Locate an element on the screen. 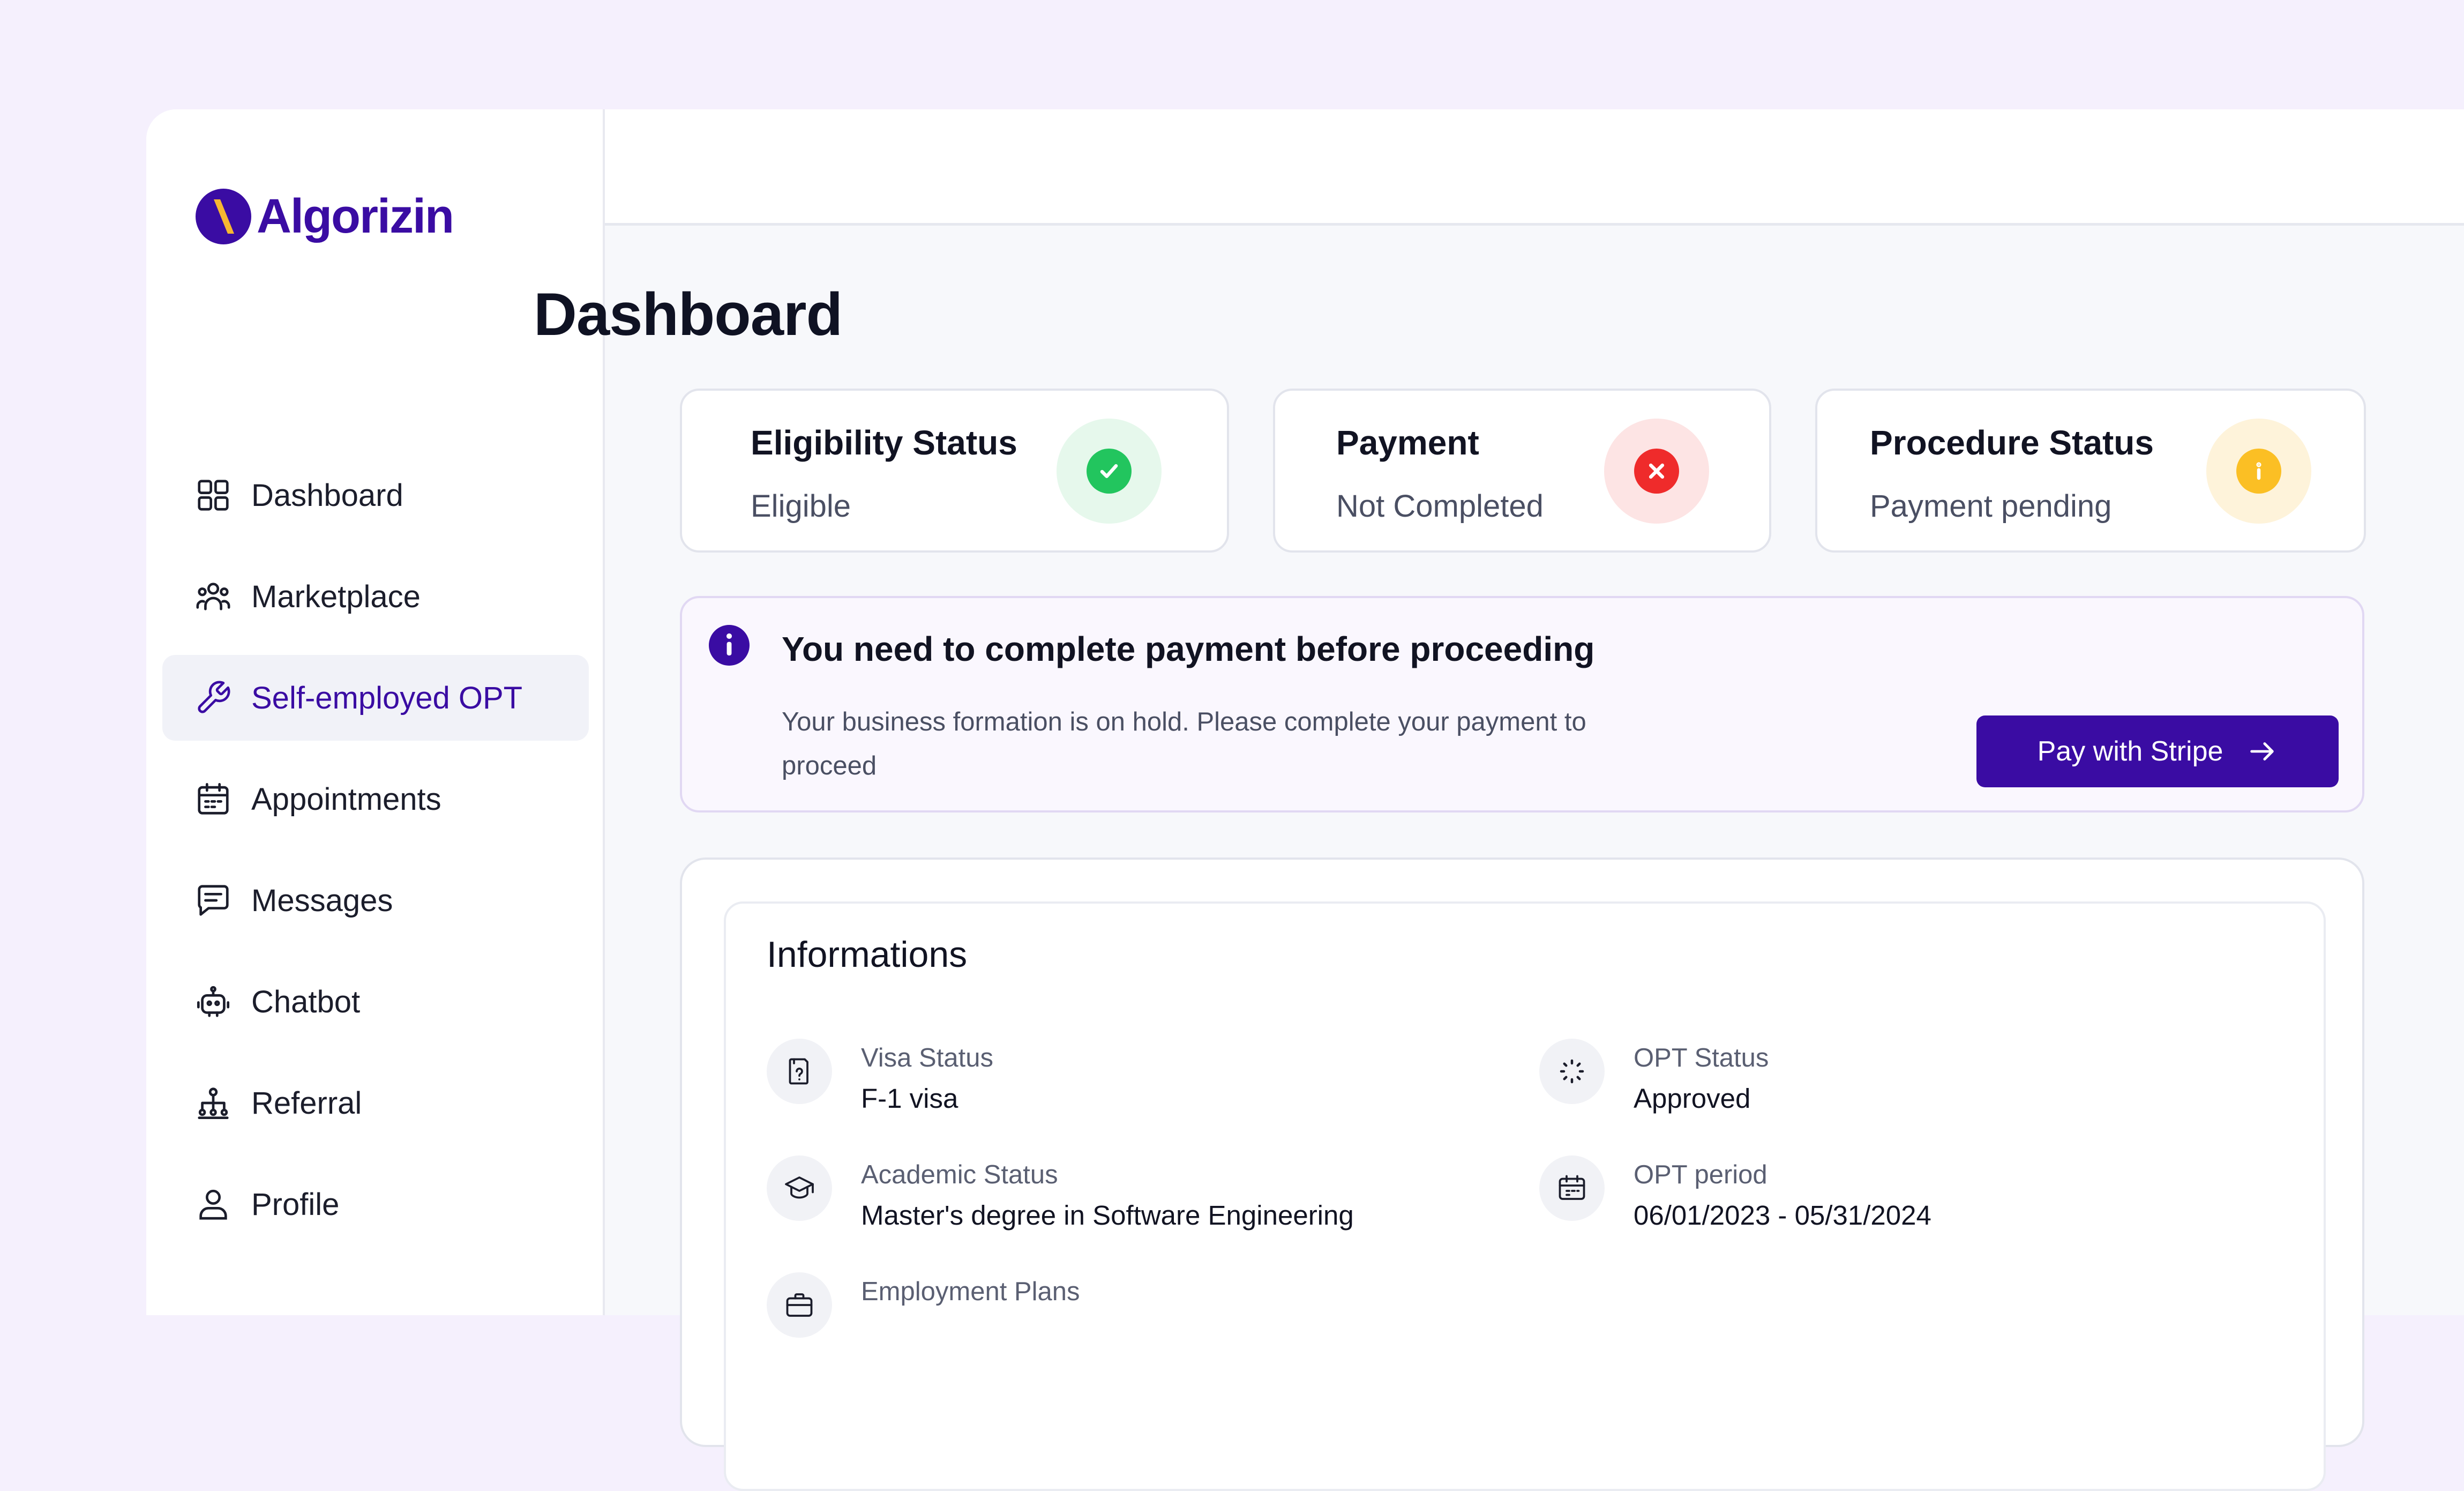 This screenshot has width=2464, height=1491. info-value: F-1 visa is located at coordinates (909, 1098).